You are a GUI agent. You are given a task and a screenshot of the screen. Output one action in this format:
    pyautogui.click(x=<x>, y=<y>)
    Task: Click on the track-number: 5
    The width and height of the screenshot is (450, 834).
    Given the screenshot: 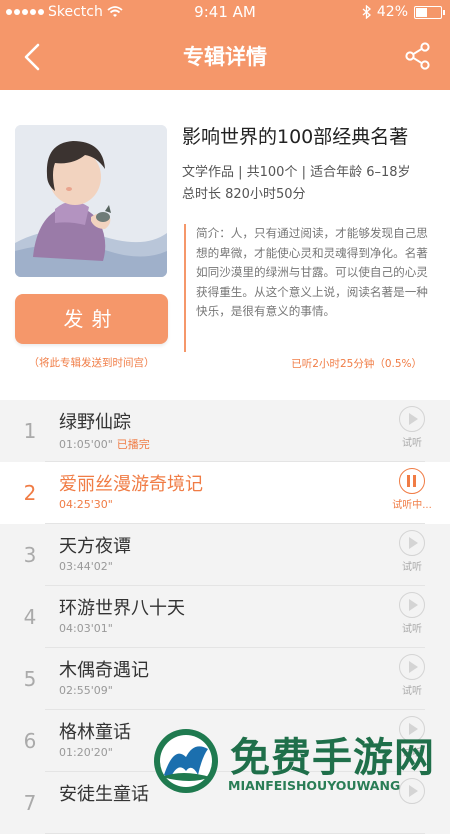 What is the action you would take?
    pyautogui.click(x=30, y=679)
    